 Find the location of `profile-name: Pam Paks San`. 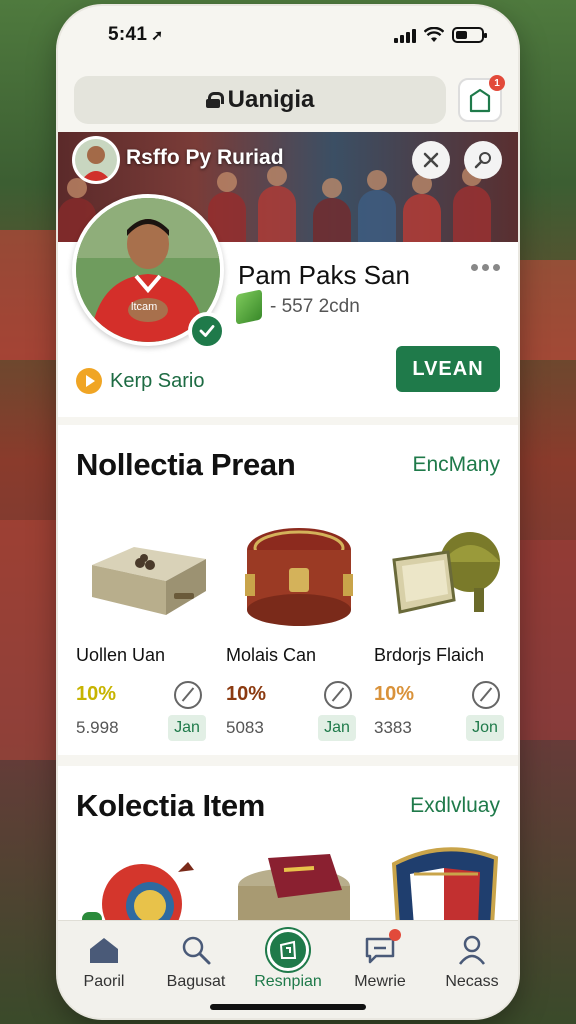

profile-name: Pam Paks San is located at coordinates (324, 275).